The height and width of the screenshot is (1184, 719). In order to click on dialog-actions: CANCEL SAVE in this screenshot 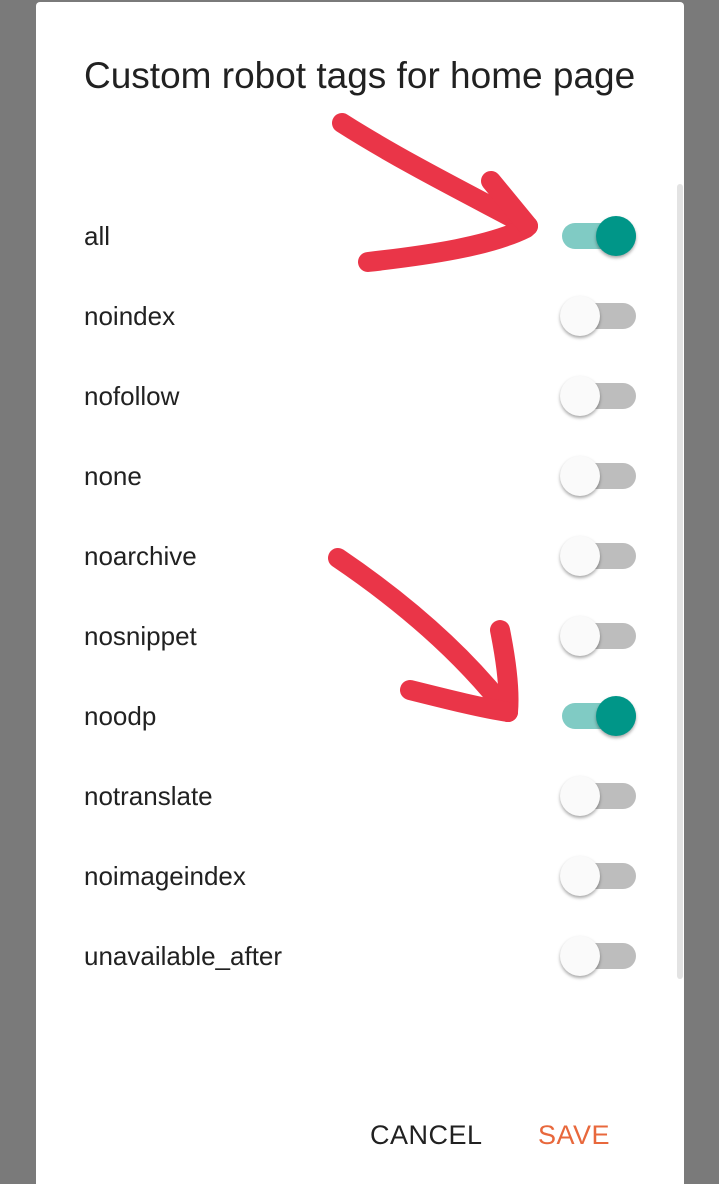, I will do `click(360, 1135)`.